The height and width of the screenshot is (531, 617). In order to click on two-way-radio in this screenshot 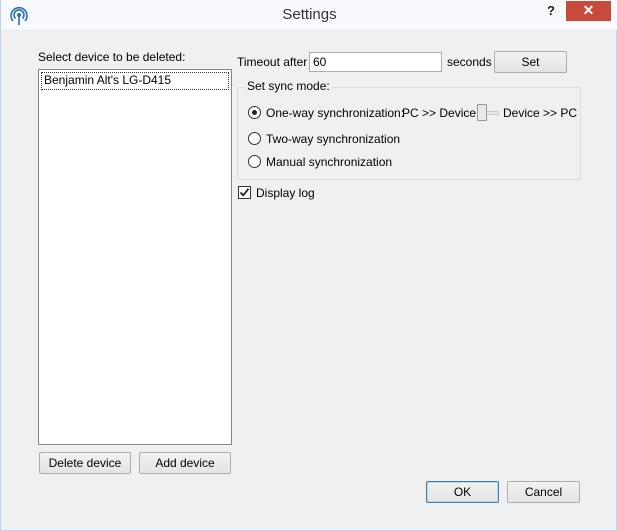, I will do `click(254, 138)`.